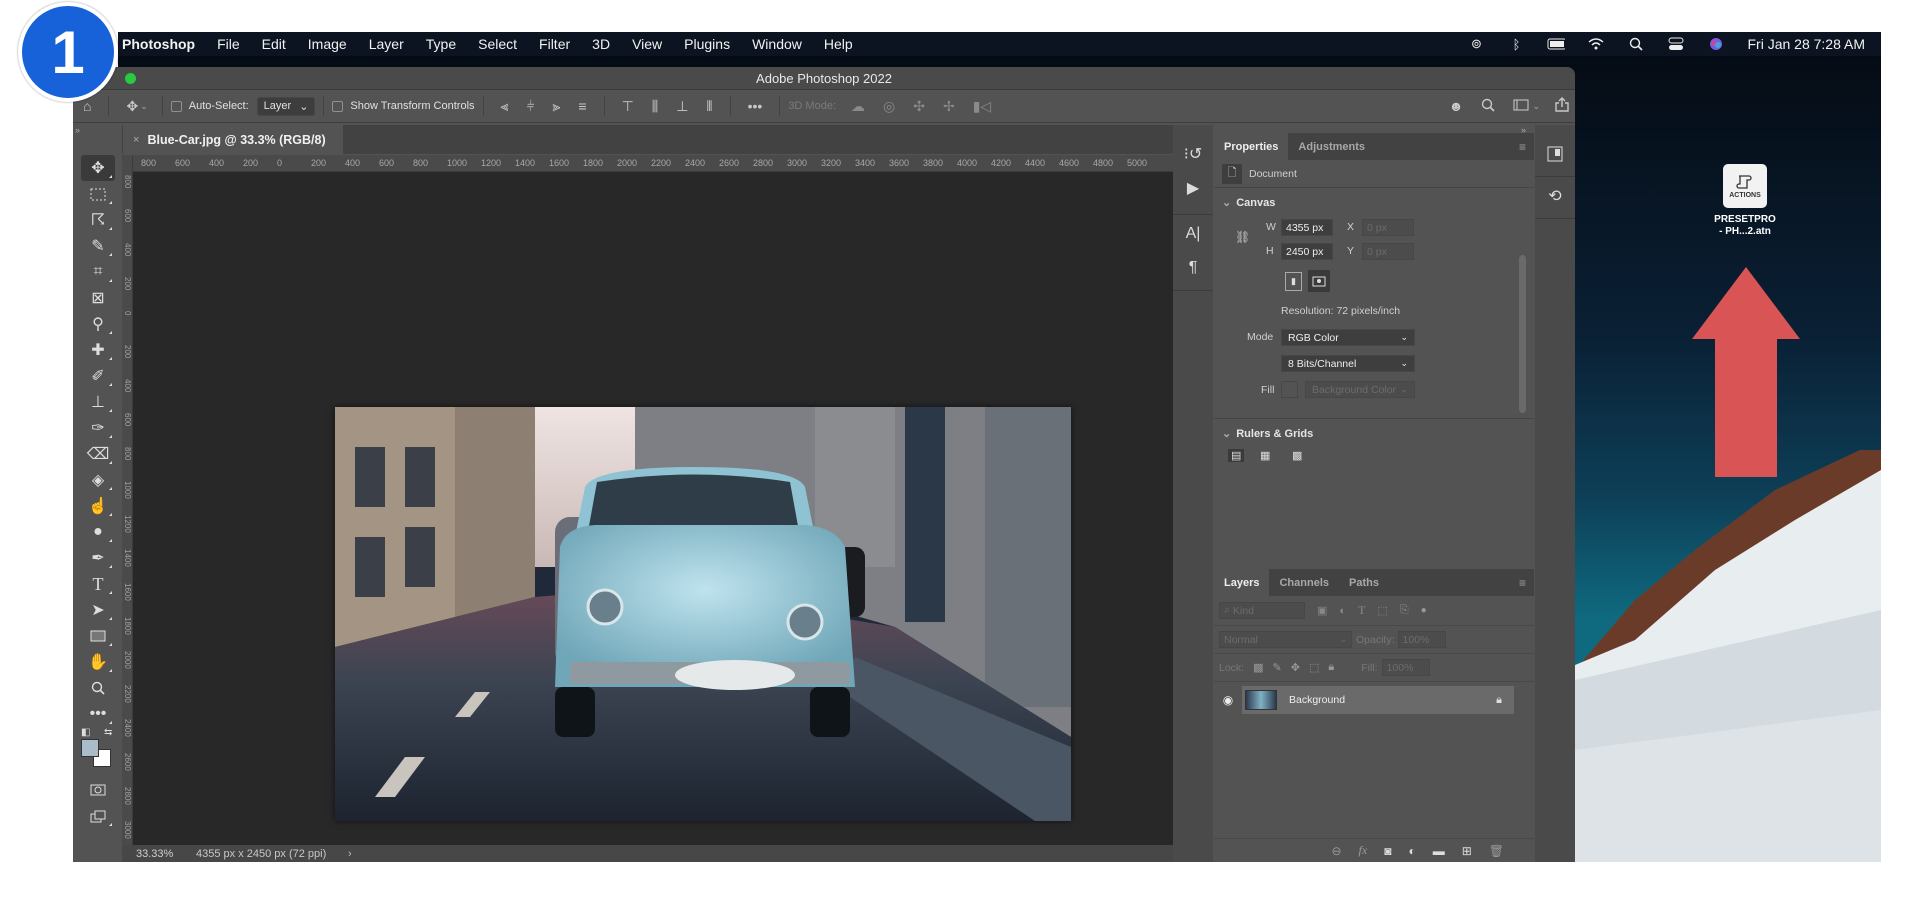  I want to click on height-field: 2450 px, so click(1307, 251).